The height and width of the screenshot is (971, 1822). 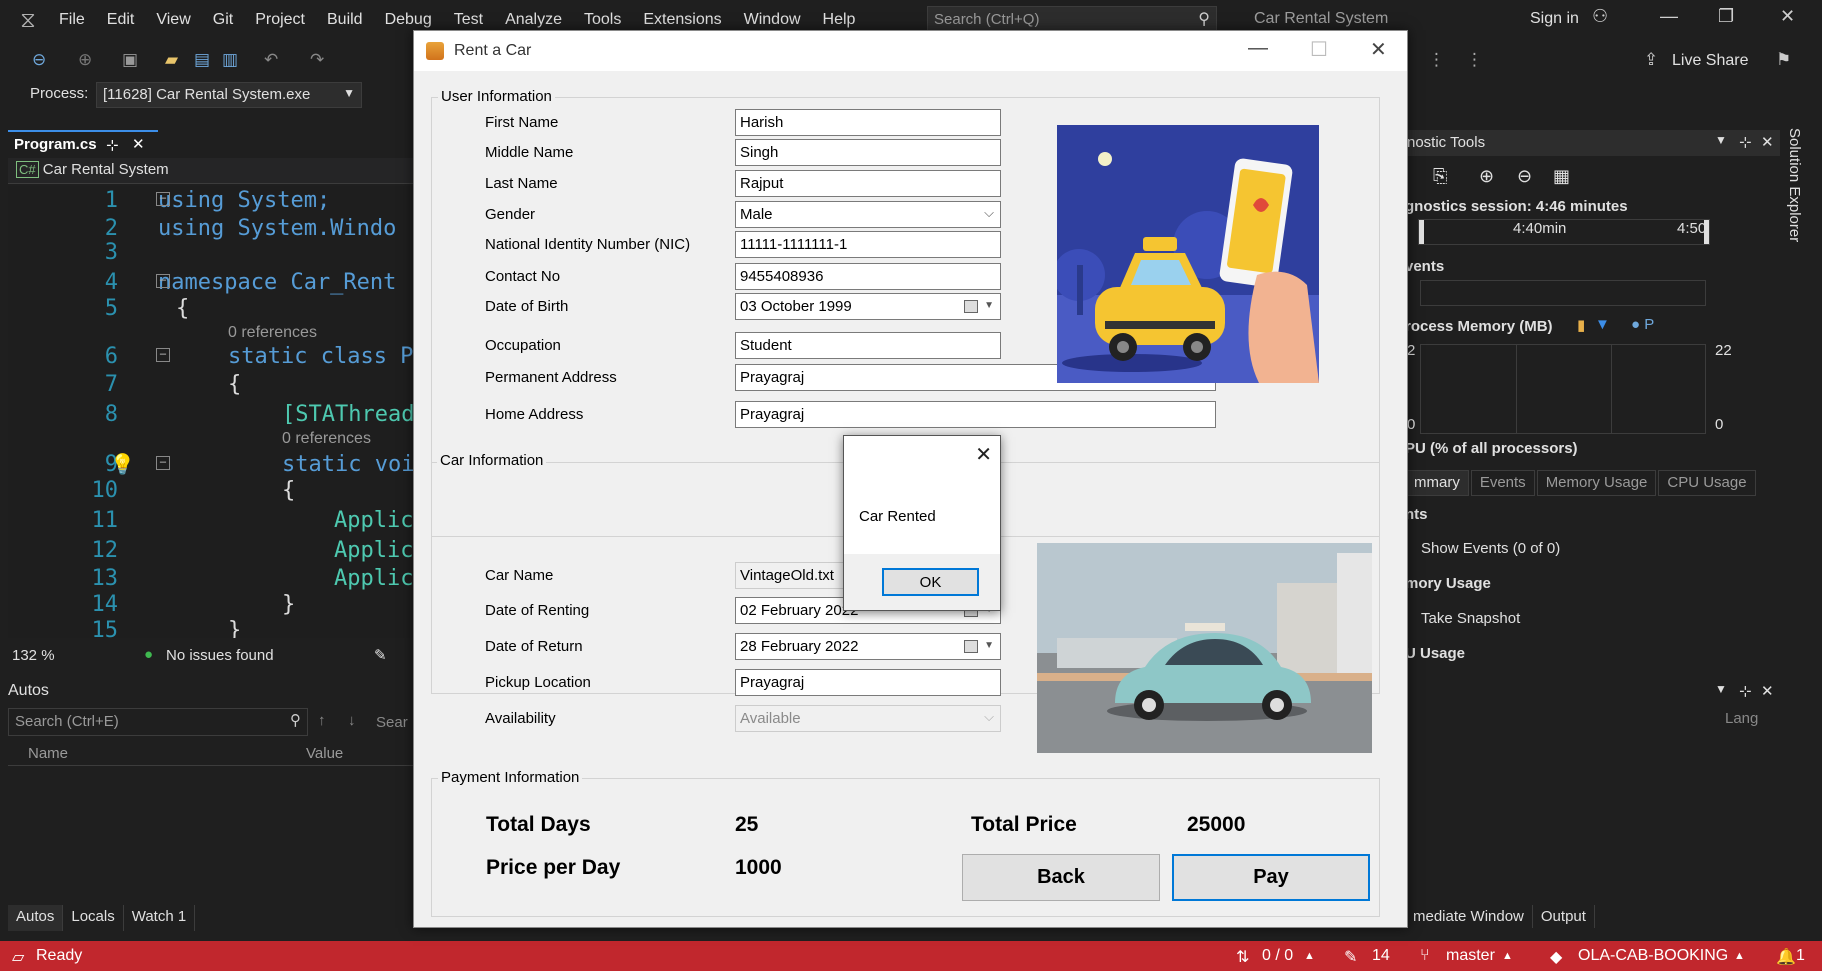 I want to click on line-info: 0 / 0, so click(x=1277, y=956).